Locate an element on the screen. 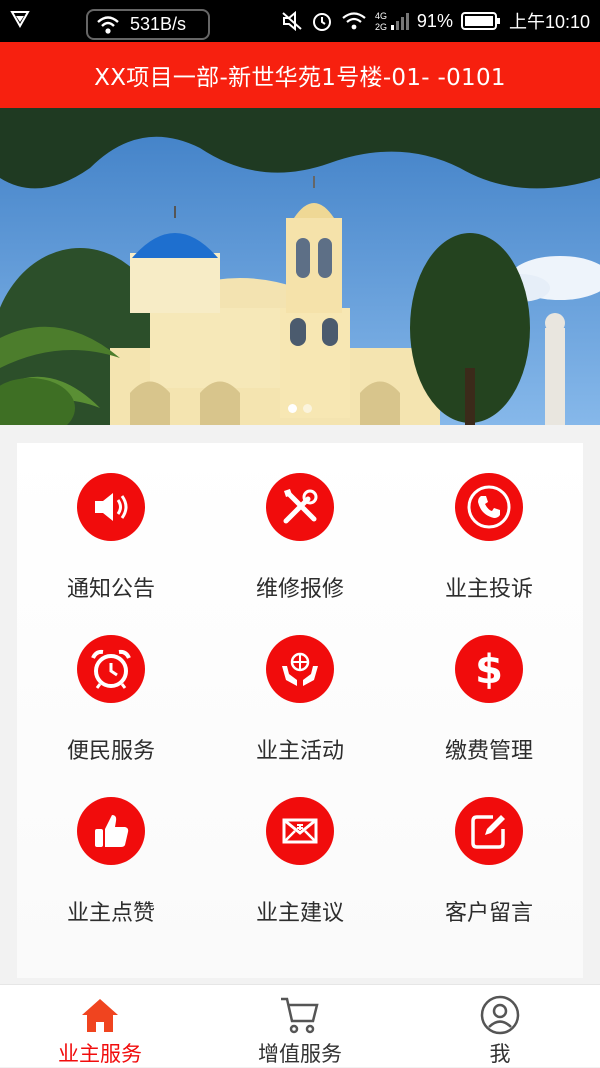 Image resolution: width=600 pixels, height=1068 pixels. phone-icon is located at coordinates (489, 507).